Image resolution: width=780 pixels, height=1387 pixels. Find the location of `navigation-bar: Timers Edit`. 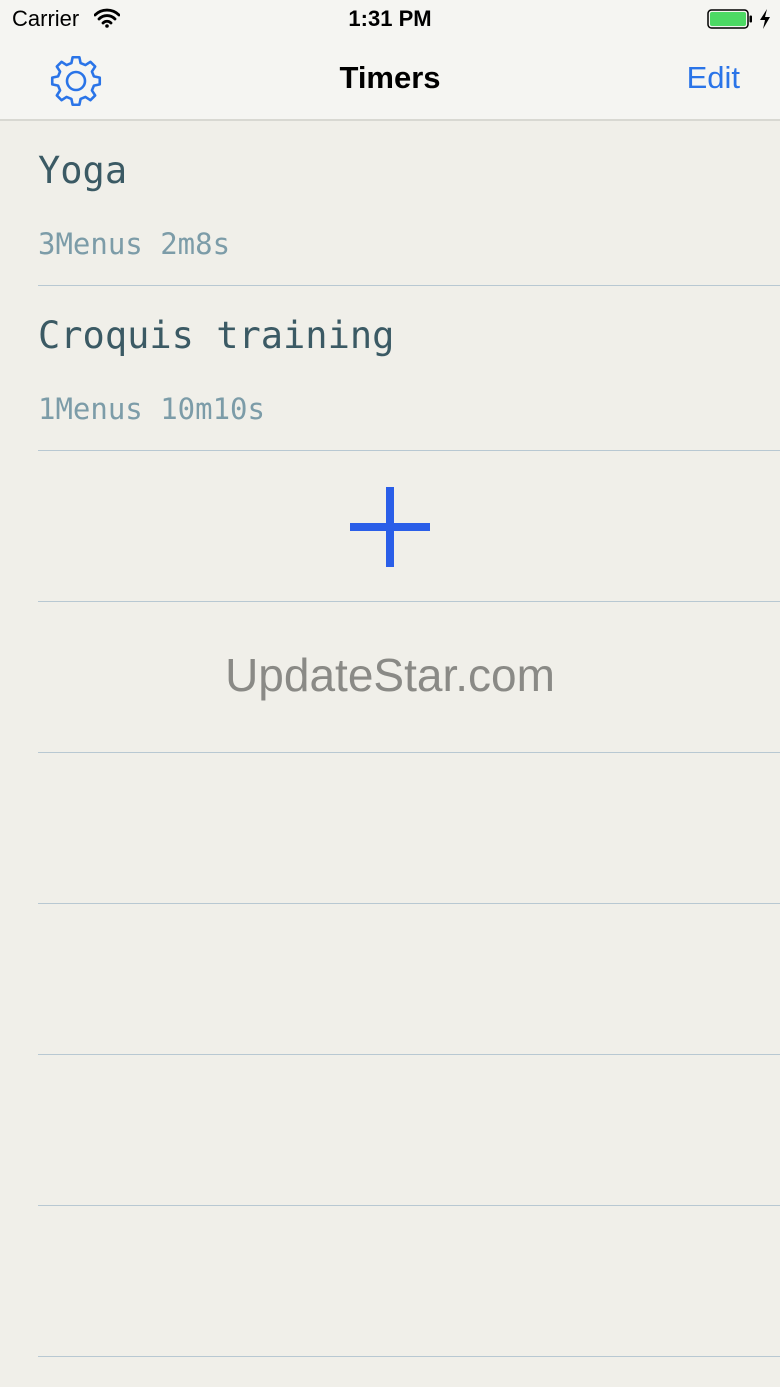

navigation-bar: Timers Edit is located at coordinates (390, 80).